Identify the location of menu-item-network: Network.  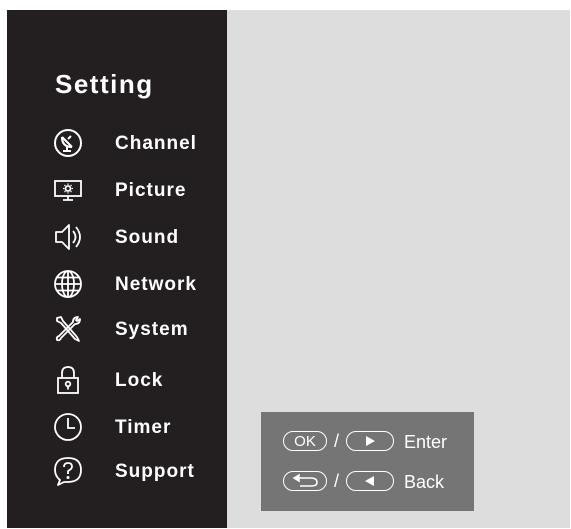
(137, 285).